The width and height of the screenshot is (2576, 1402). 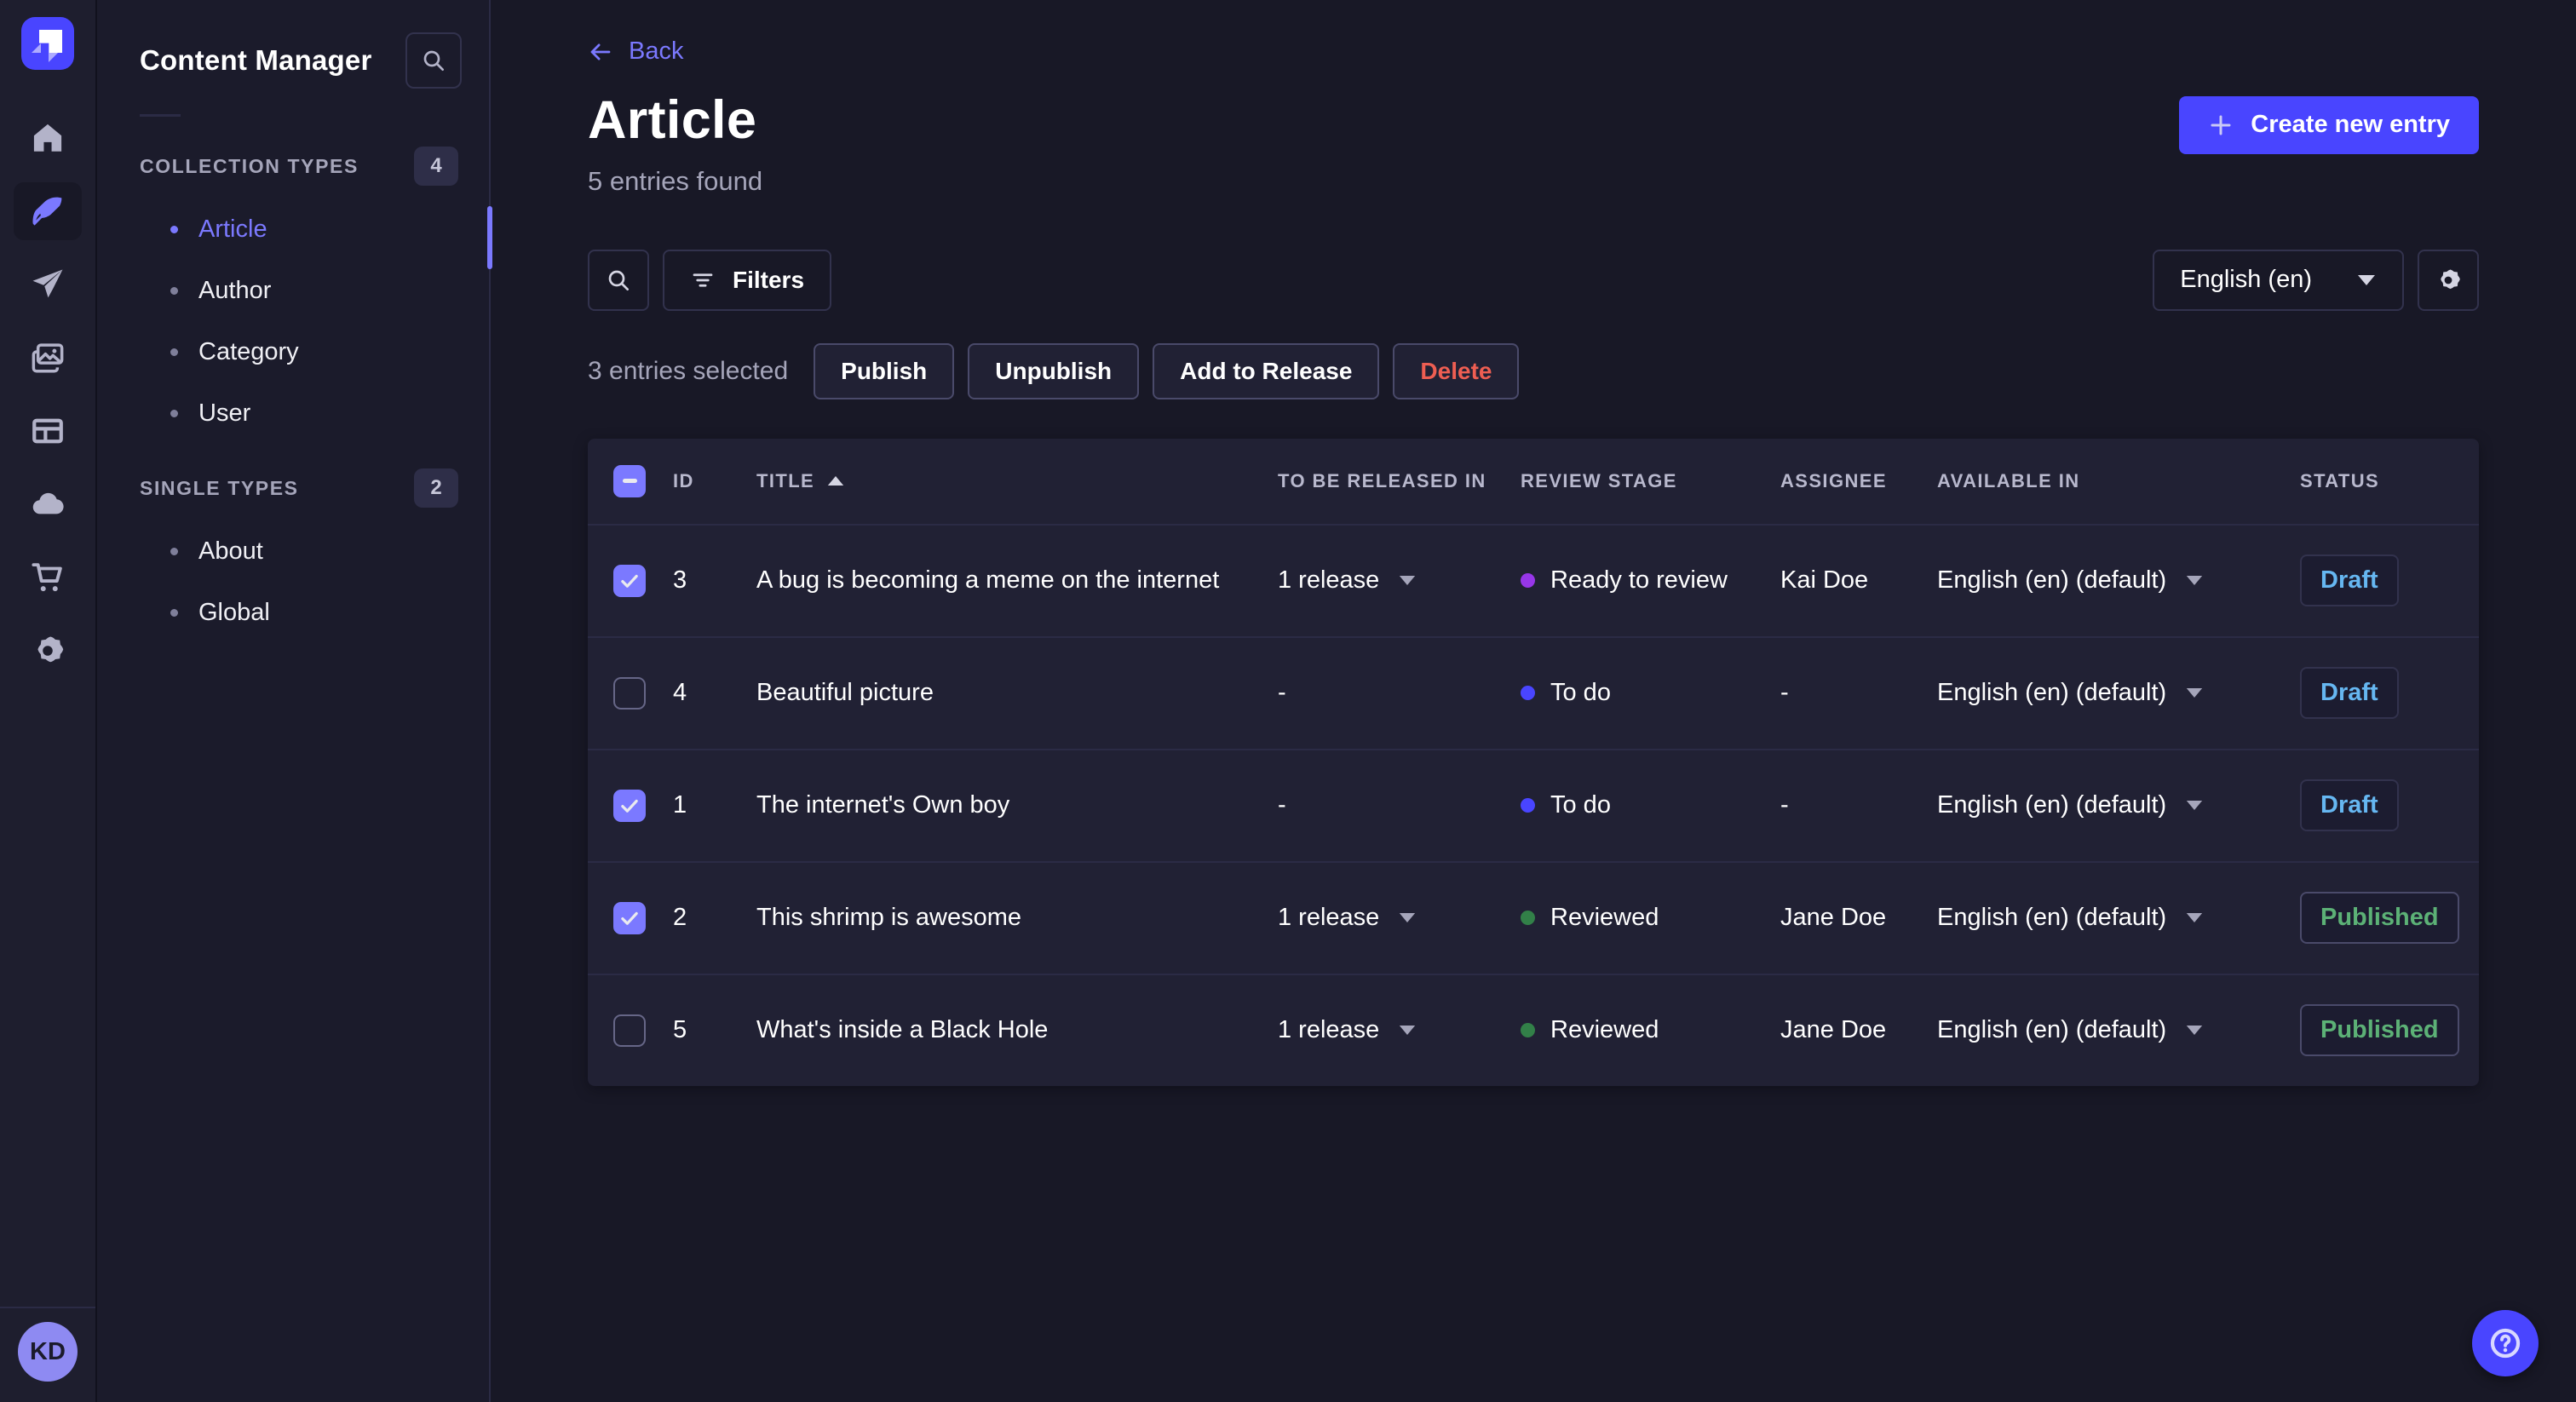 I want to click on sidebar-title: Content Manager, so click(x=256, y=60).